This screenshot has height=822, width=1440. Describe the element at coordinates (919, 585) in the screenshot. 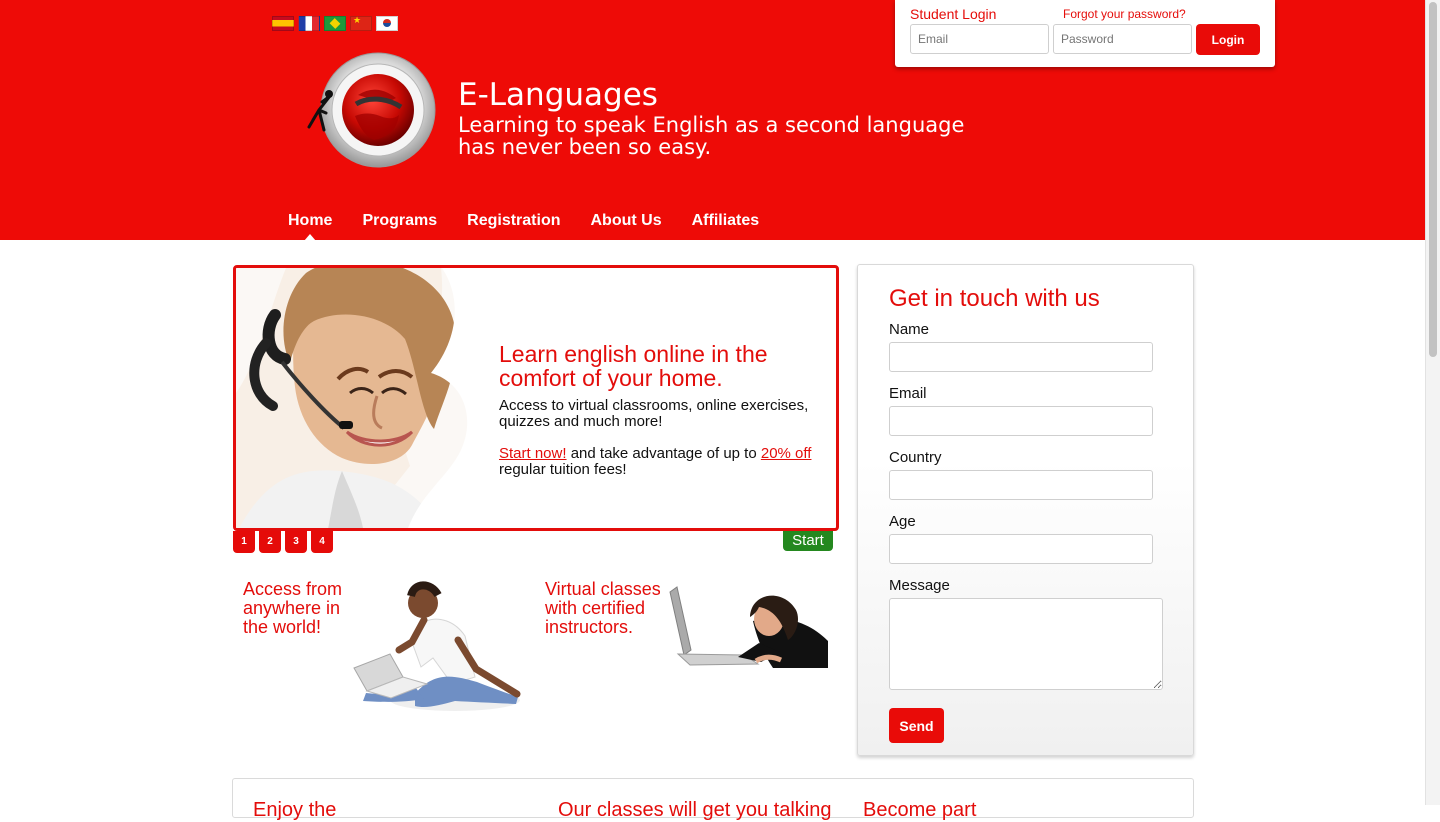

I see `message-label: Message` at that location.